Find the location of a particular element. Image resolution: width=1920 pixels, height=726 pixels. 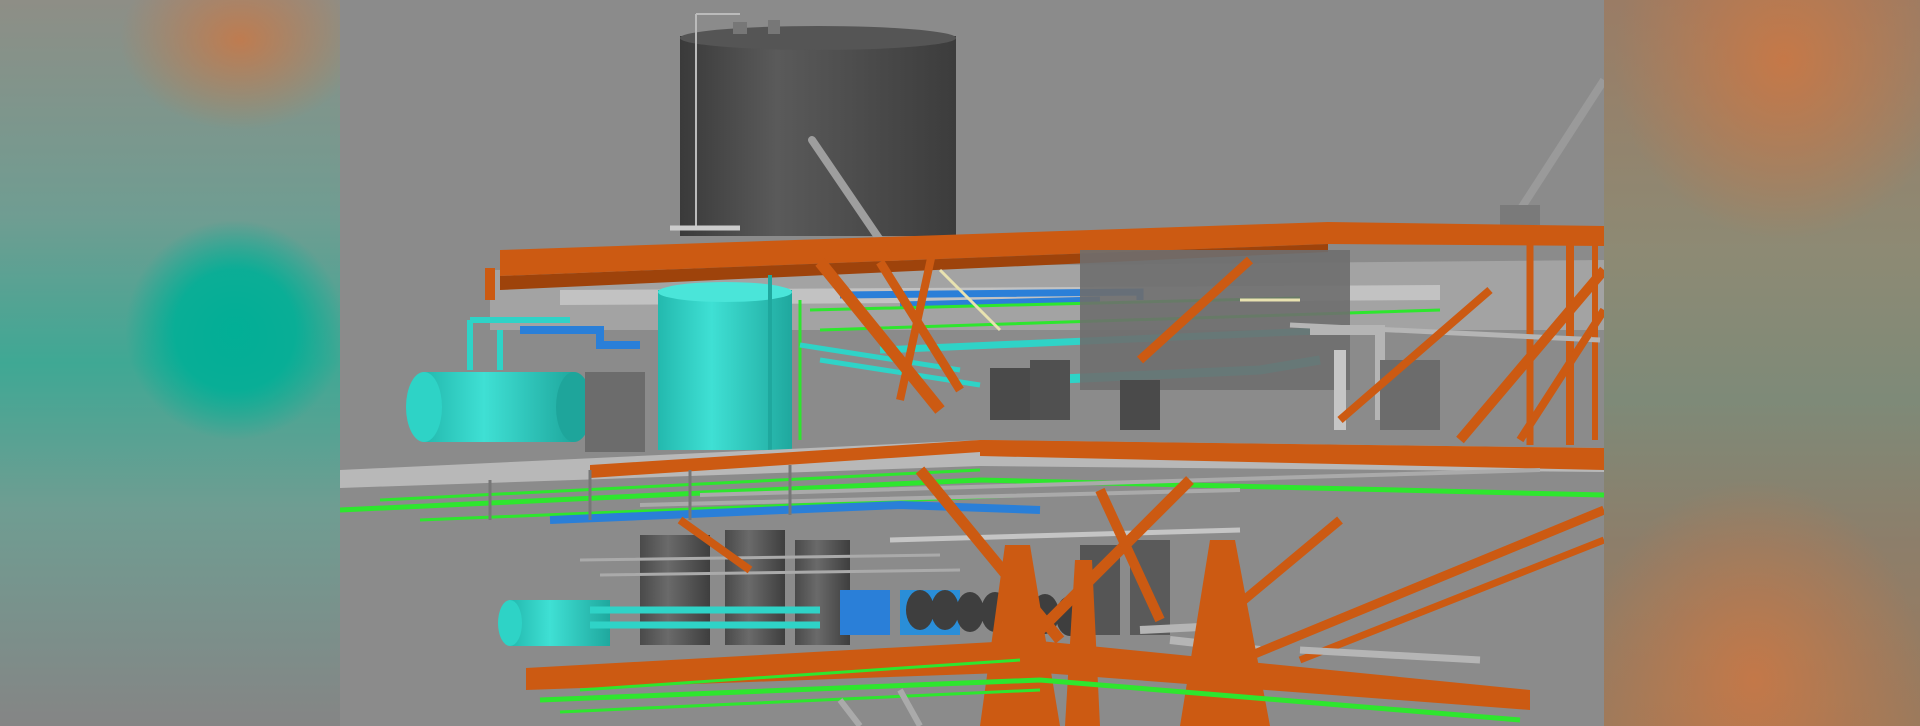

cyan-vertical-vessel is located at coordinates (730, 362).